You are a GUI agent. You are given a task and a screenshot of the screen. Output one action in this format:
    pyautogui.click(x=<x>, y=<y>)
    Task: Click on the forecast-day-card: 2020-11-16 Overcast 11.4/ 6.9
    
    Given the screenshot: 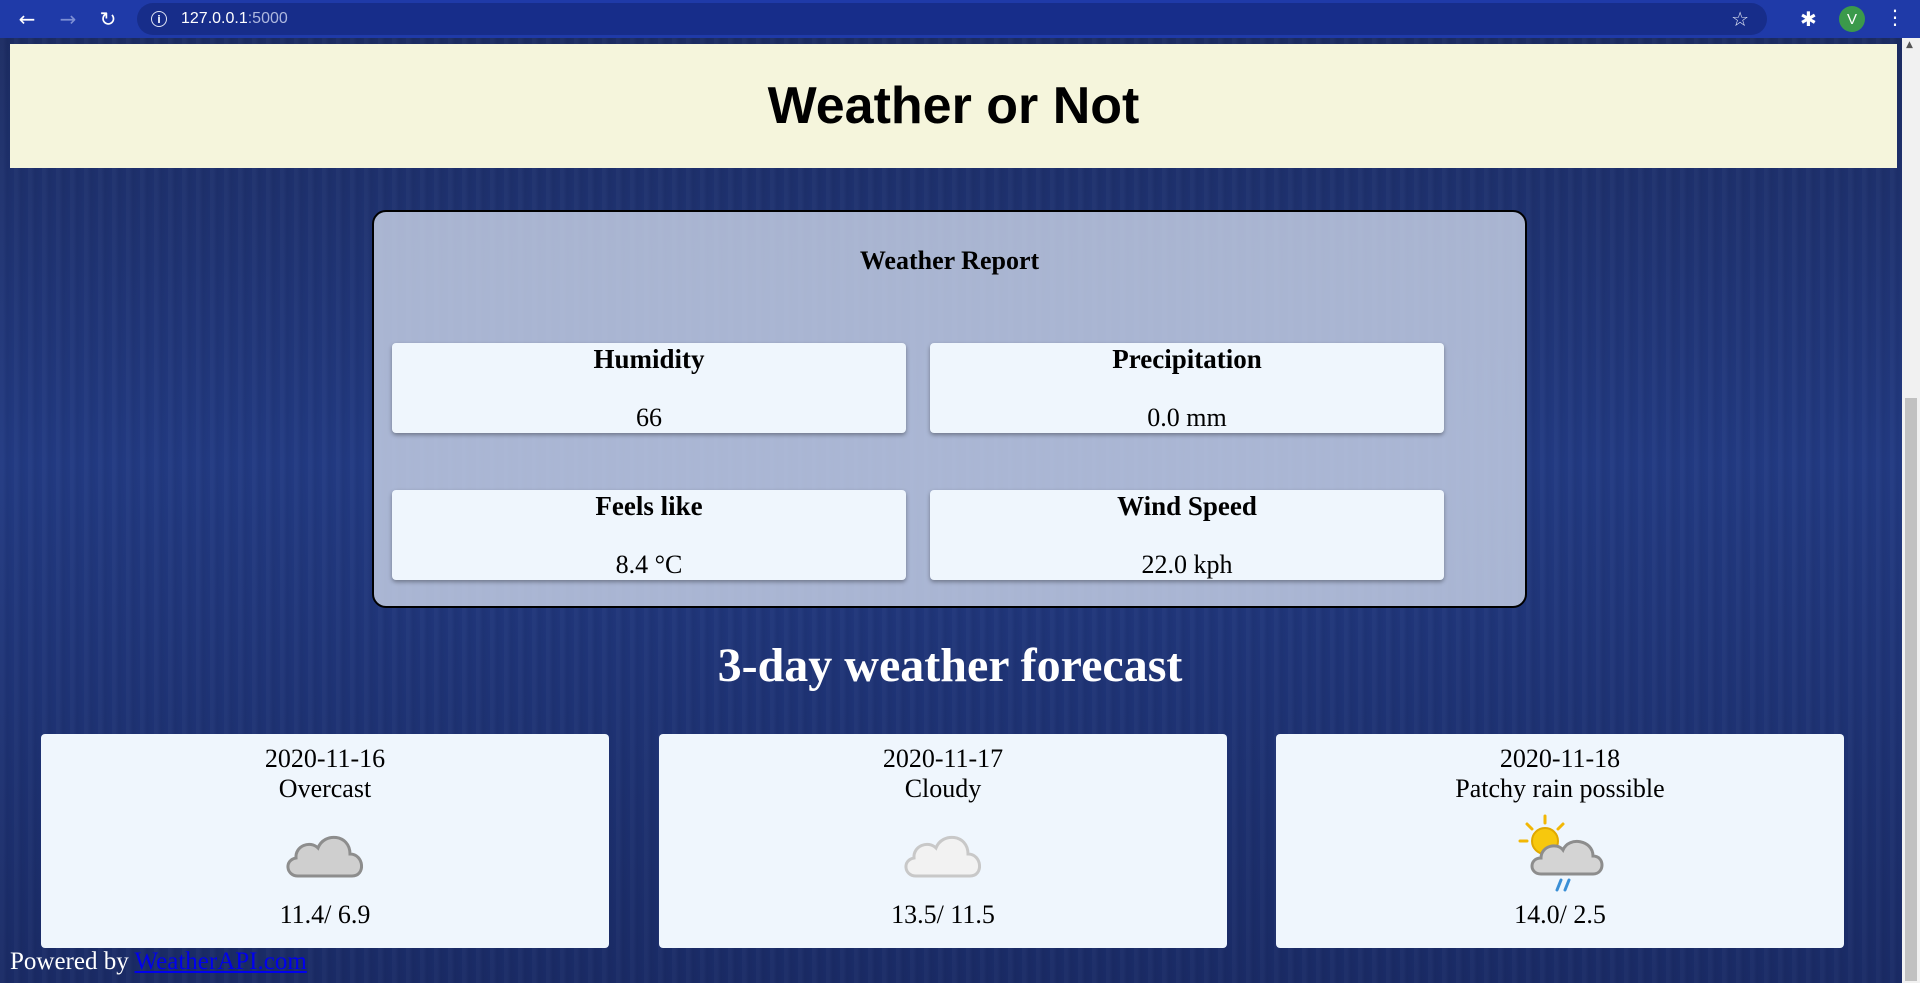 What is the action you would take?
    pyautogui.click(x=325, y=841)
    